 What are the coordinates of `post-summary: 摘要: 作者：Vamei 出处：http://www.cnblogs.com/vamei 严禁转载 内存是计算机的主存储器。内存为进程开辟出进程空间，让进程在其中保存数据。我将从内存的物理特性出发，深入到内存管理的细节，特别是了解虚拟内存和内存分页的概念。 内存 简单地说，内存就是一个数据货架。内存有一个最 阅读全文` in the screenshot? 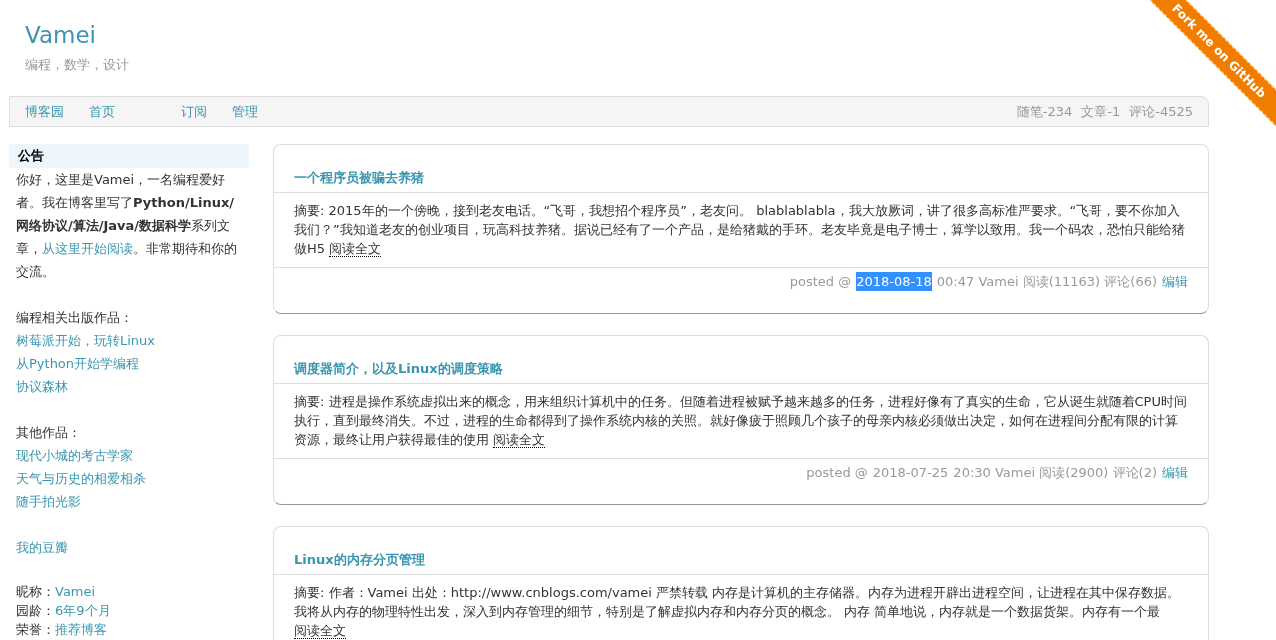 It's located at (741, 607).